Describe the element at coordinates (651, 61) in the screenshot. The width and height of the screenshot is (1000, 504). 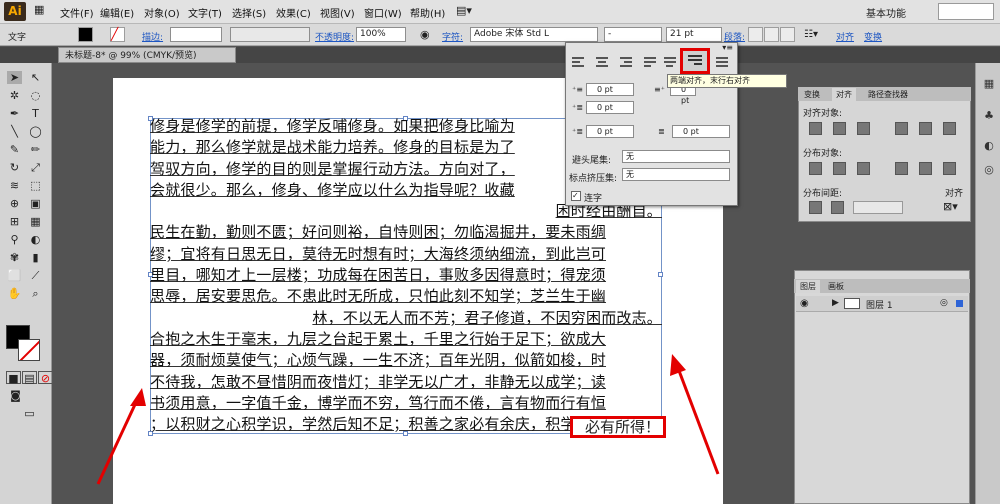
I see `justify-left-icon` at that location.